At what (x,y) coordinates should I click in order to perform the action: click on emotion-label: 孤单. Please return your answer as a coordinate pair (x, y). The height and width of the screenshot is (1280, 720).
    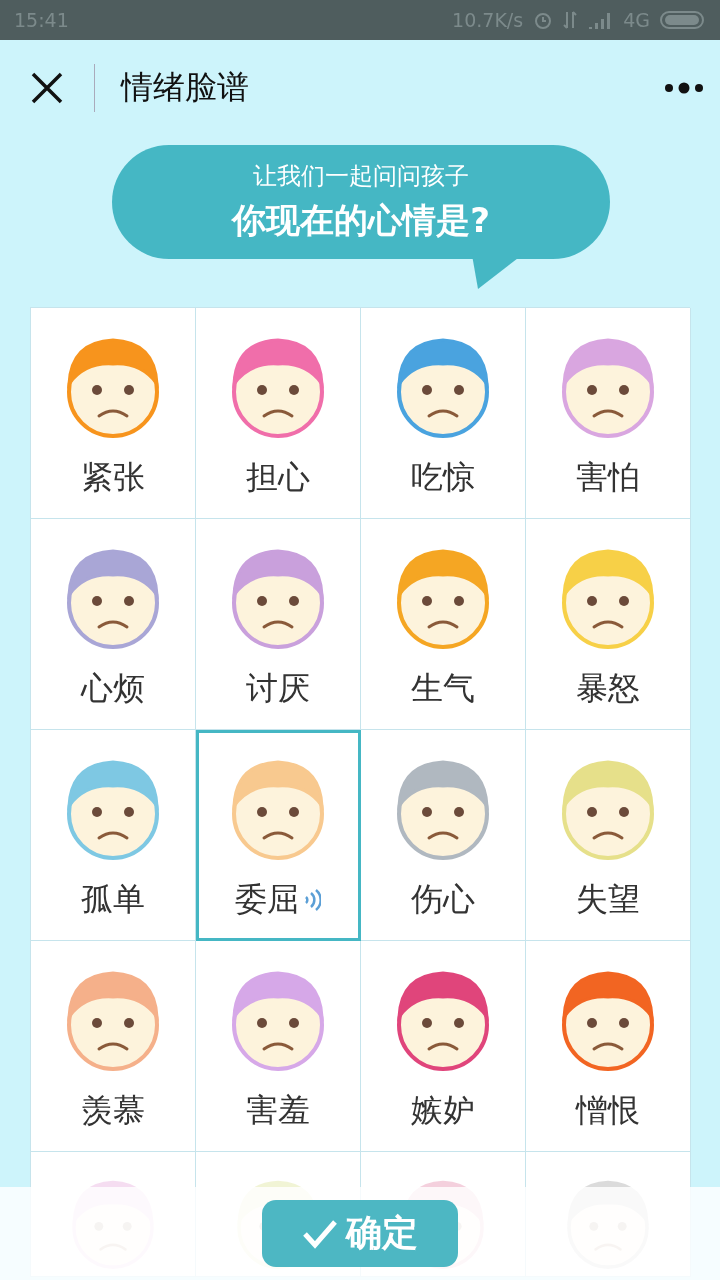
    Looking at the image, I should click on (113, 899).